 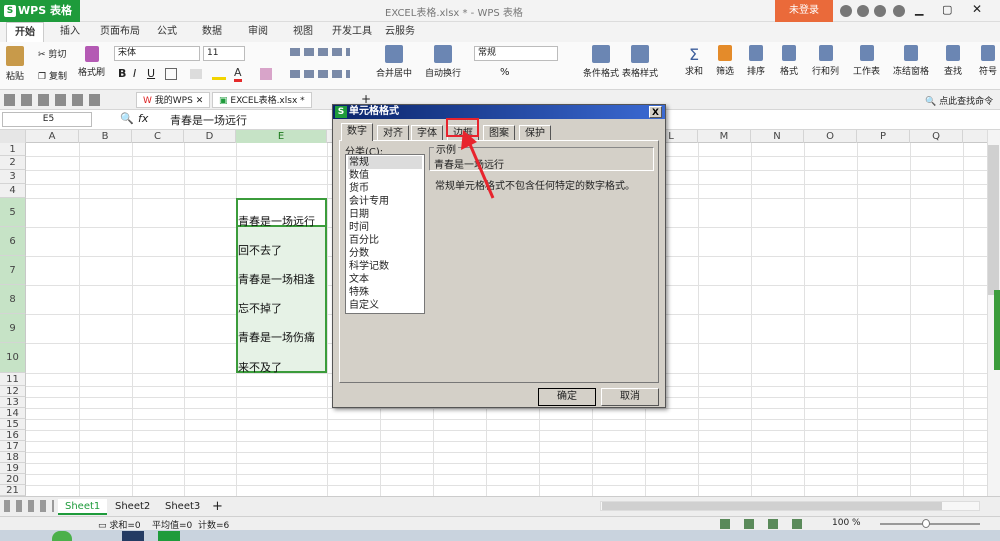 What do you see at coordinates (210, 136) in the screenshot?
I see `col-header-d: D` at bounding box center [210, 136].